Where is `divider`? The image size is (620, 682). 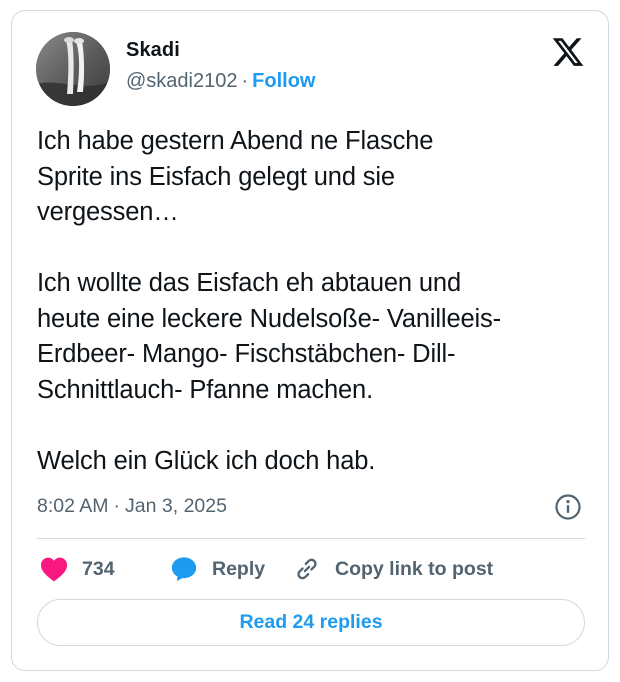 divider is located at coordinates (311, 538).